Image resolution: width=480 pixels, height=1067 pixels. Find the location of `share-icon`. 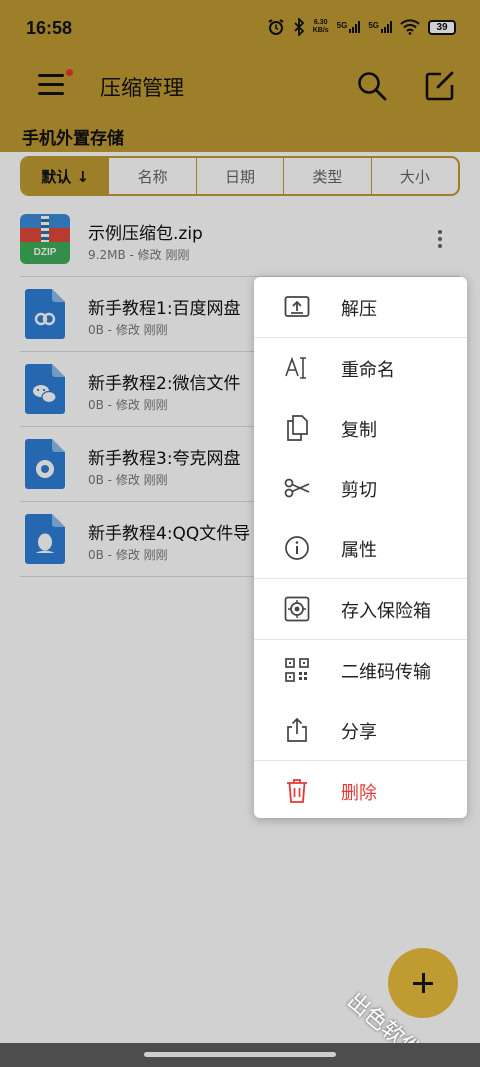

share-icon is located at coordinates (297, 729).